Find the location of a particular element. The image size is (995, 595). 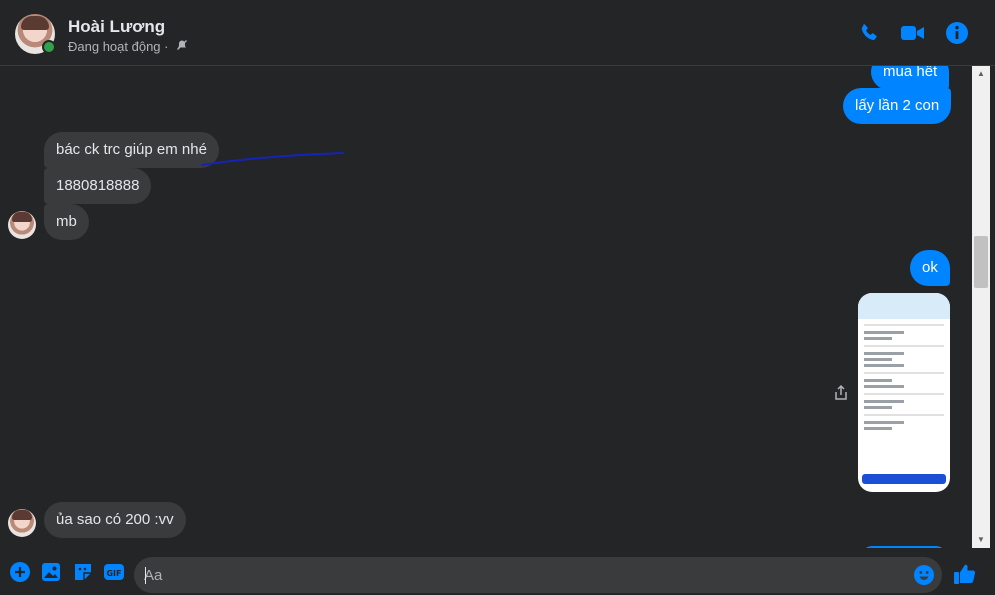

share-icon is located at coordinates (841, 393).